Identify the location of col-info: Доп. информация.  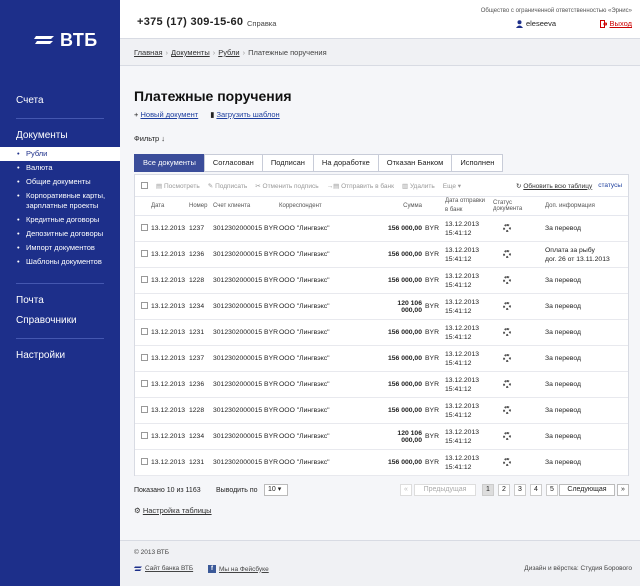
(586, 206).